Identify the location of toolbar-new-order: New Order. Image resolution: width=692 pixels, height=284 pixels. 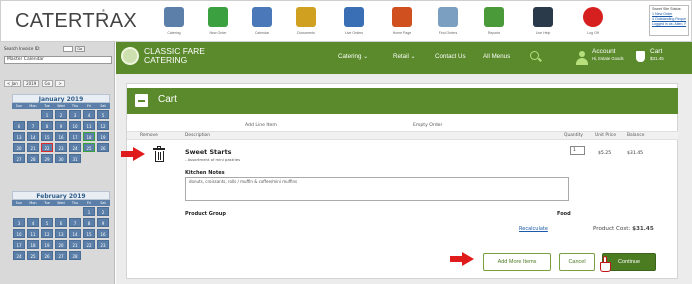
(218, 24).